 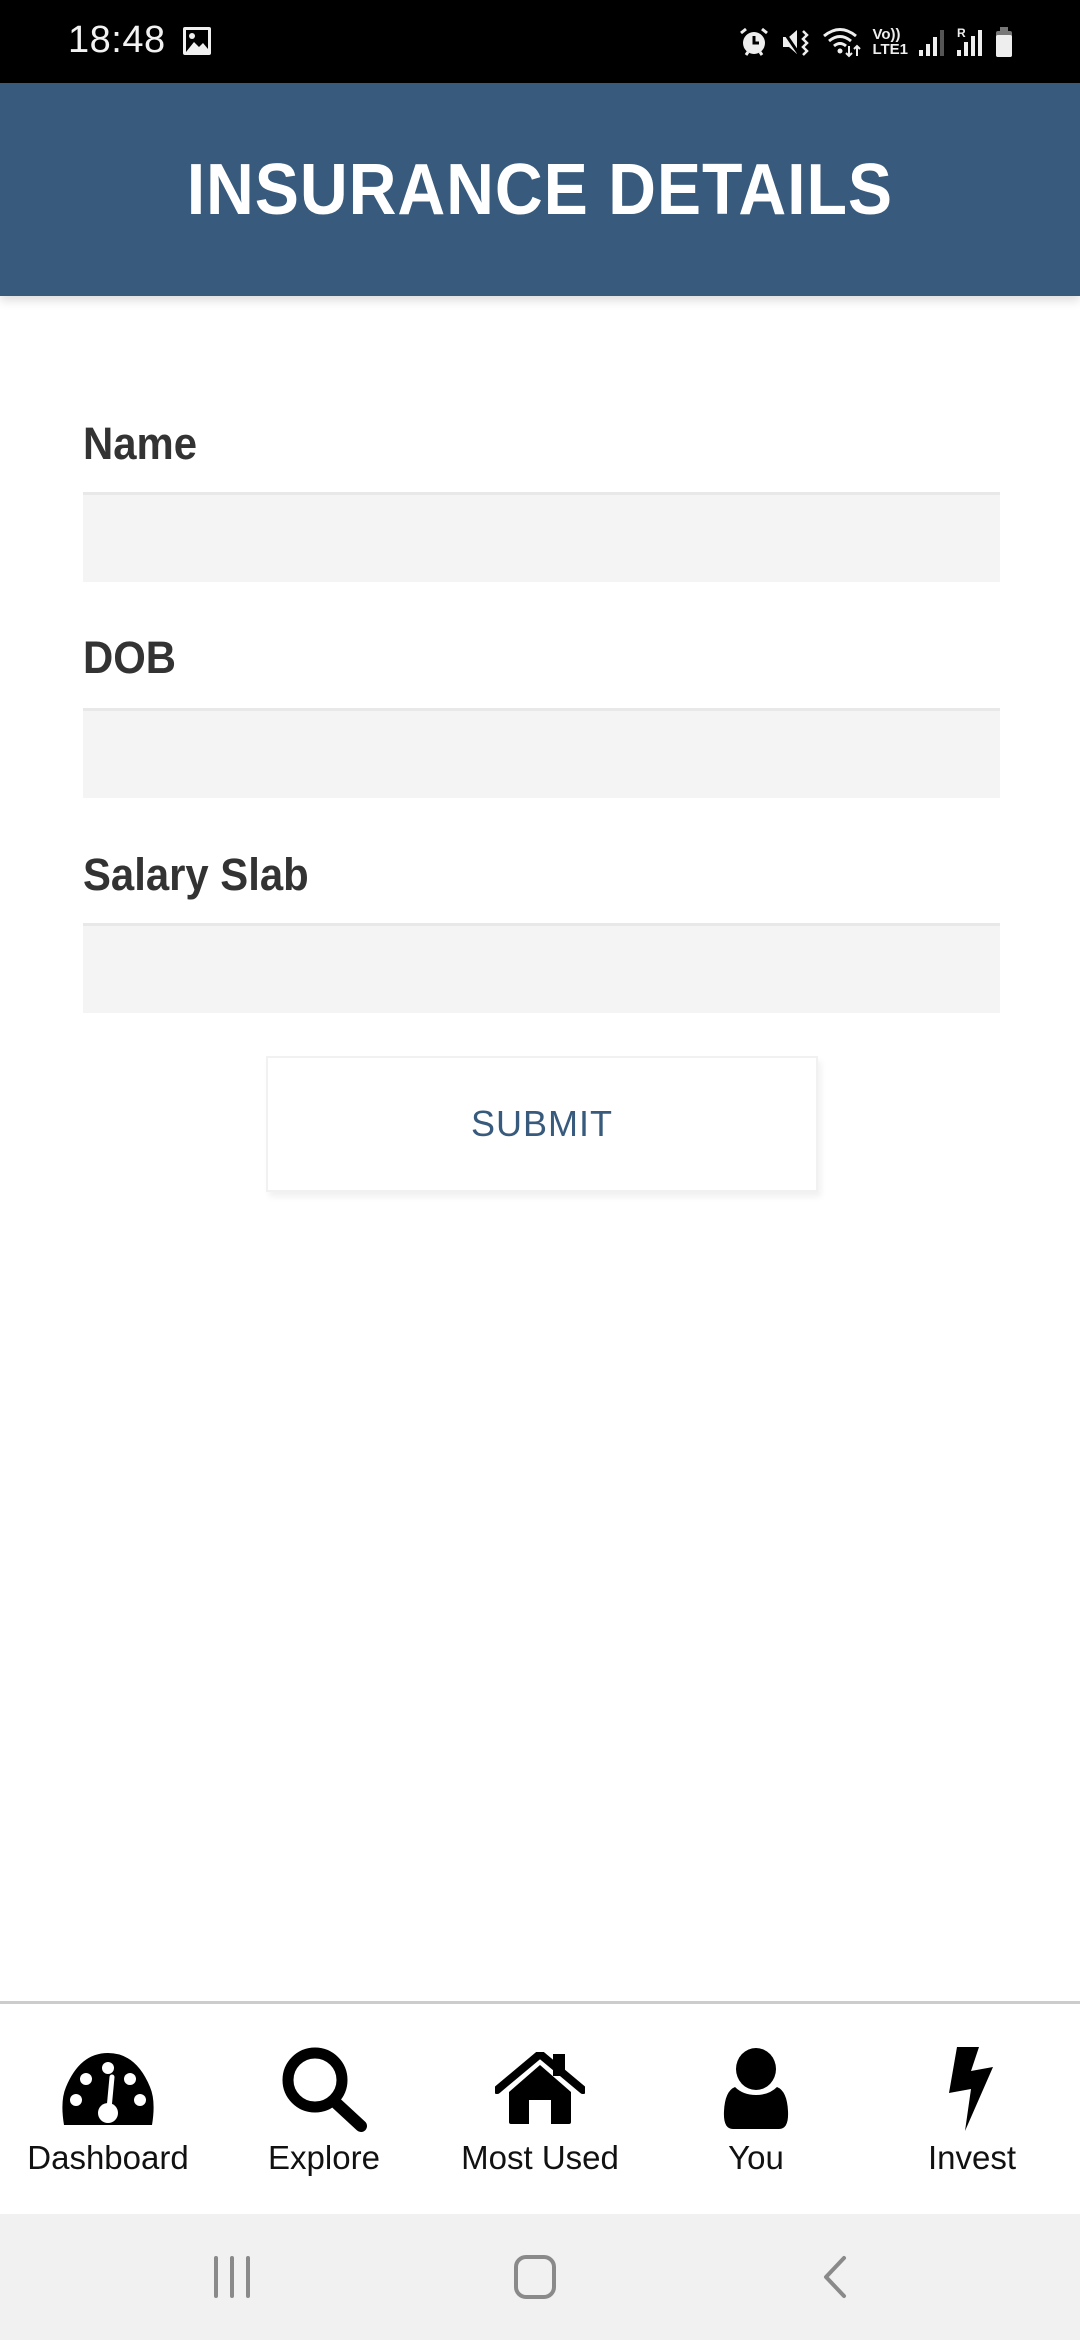 What do you see at coordinates (1004, 42) in the screenshot?
I see `battery-icon` at bounding box center [1004, 42].